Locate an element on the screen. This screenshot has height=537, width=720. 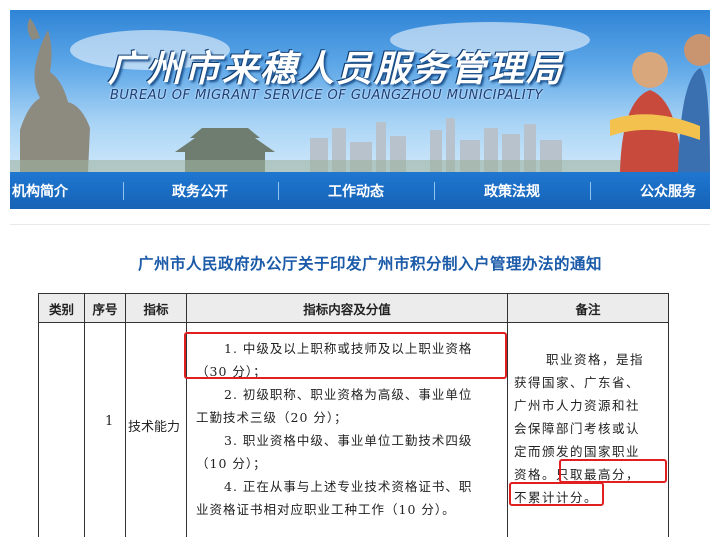
header-content-score: 指标内容及分值 is located at coordinates (347, 308).